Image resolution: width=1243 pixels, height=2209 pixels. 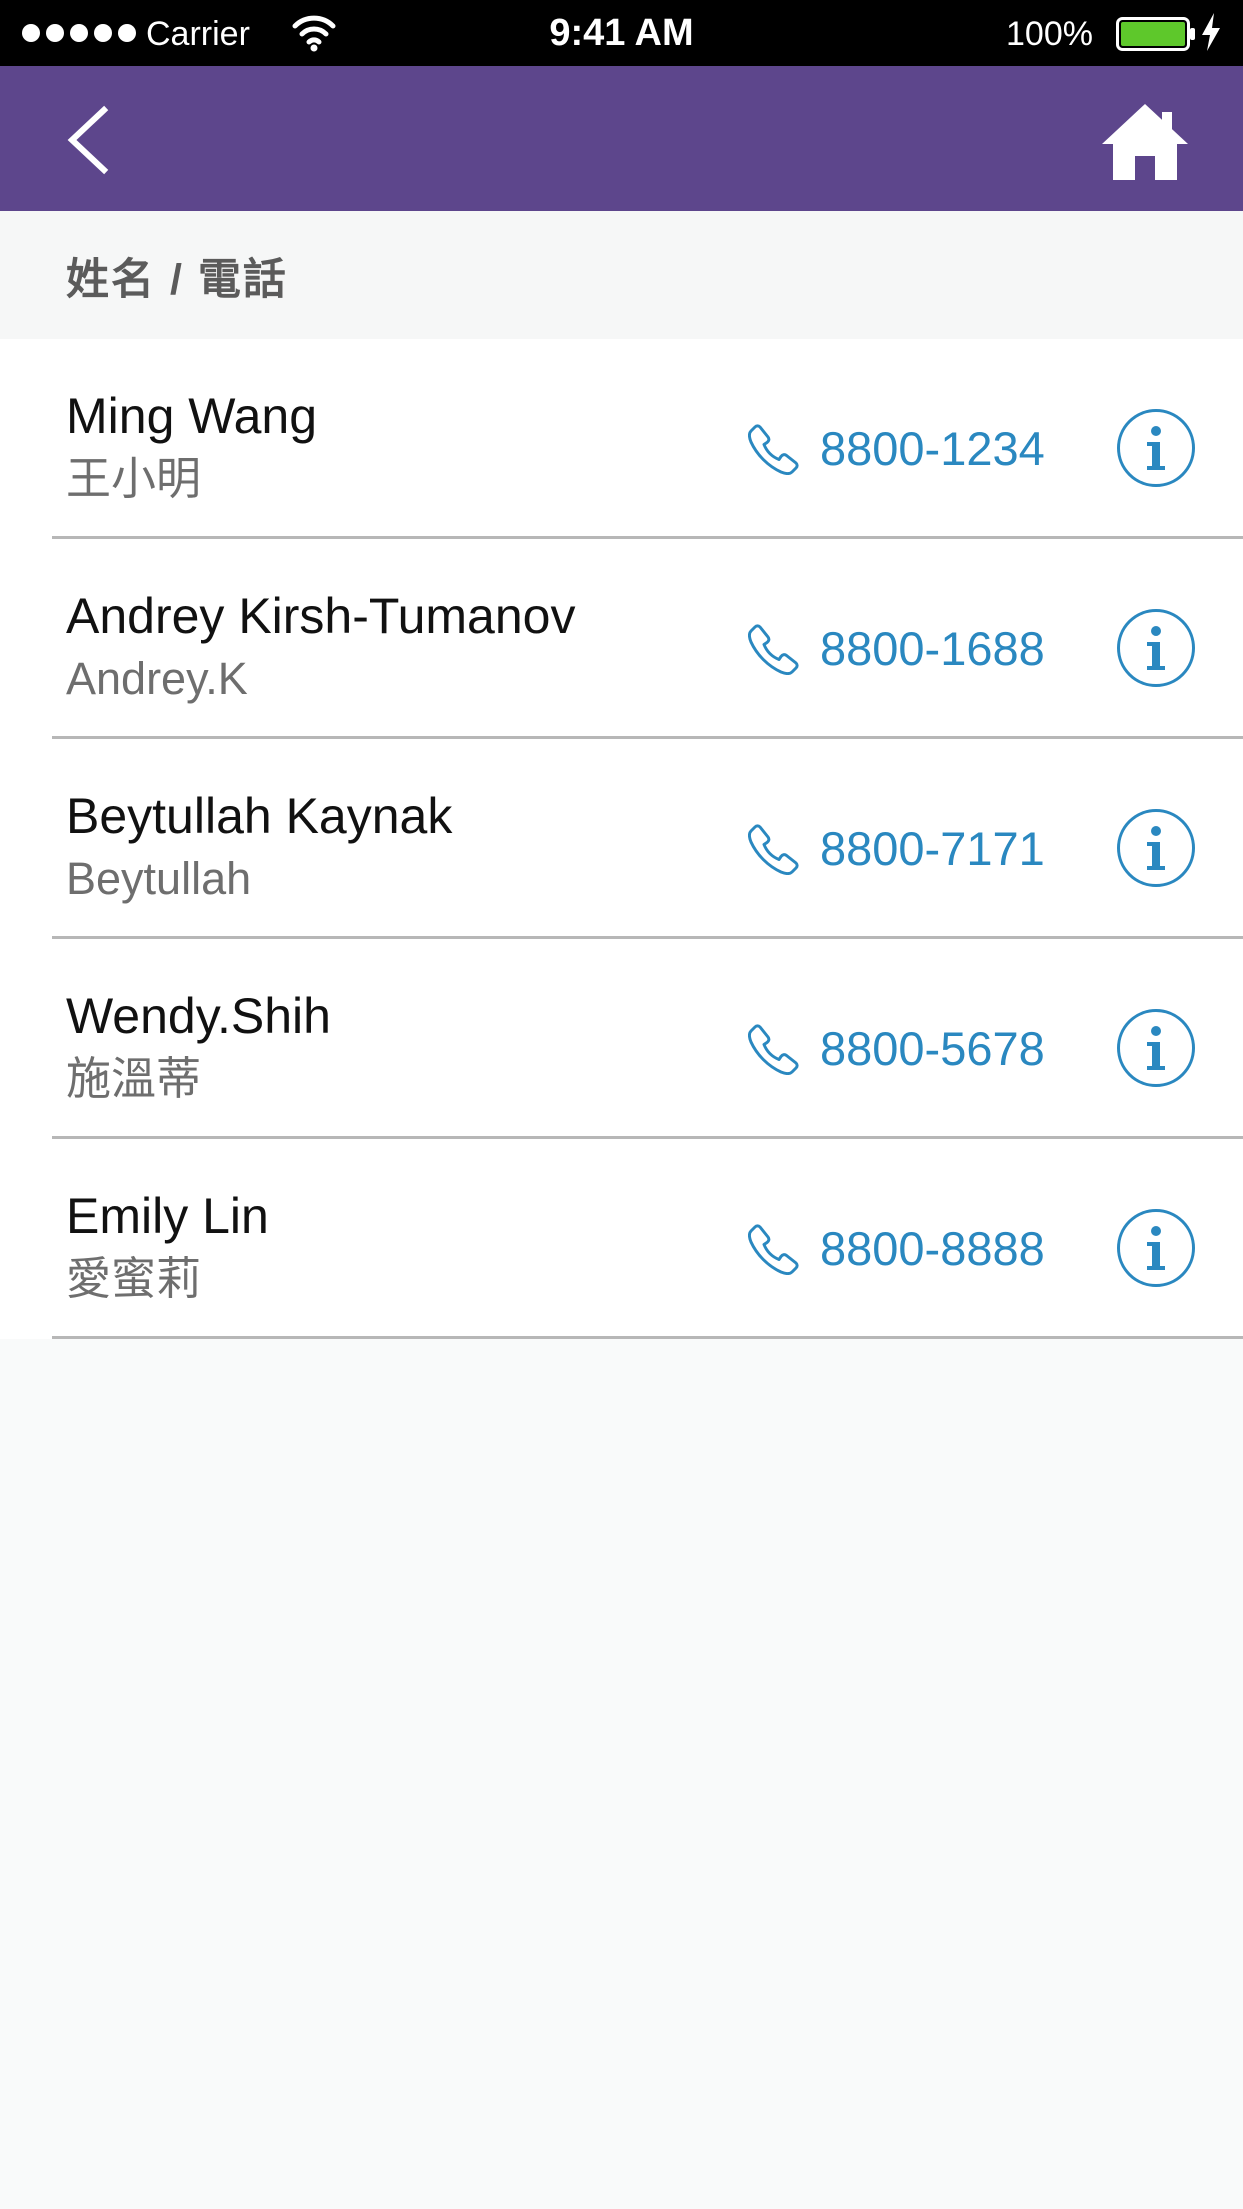 I want to click on call-link: 8800-8888, so click(x=896, y=1249).